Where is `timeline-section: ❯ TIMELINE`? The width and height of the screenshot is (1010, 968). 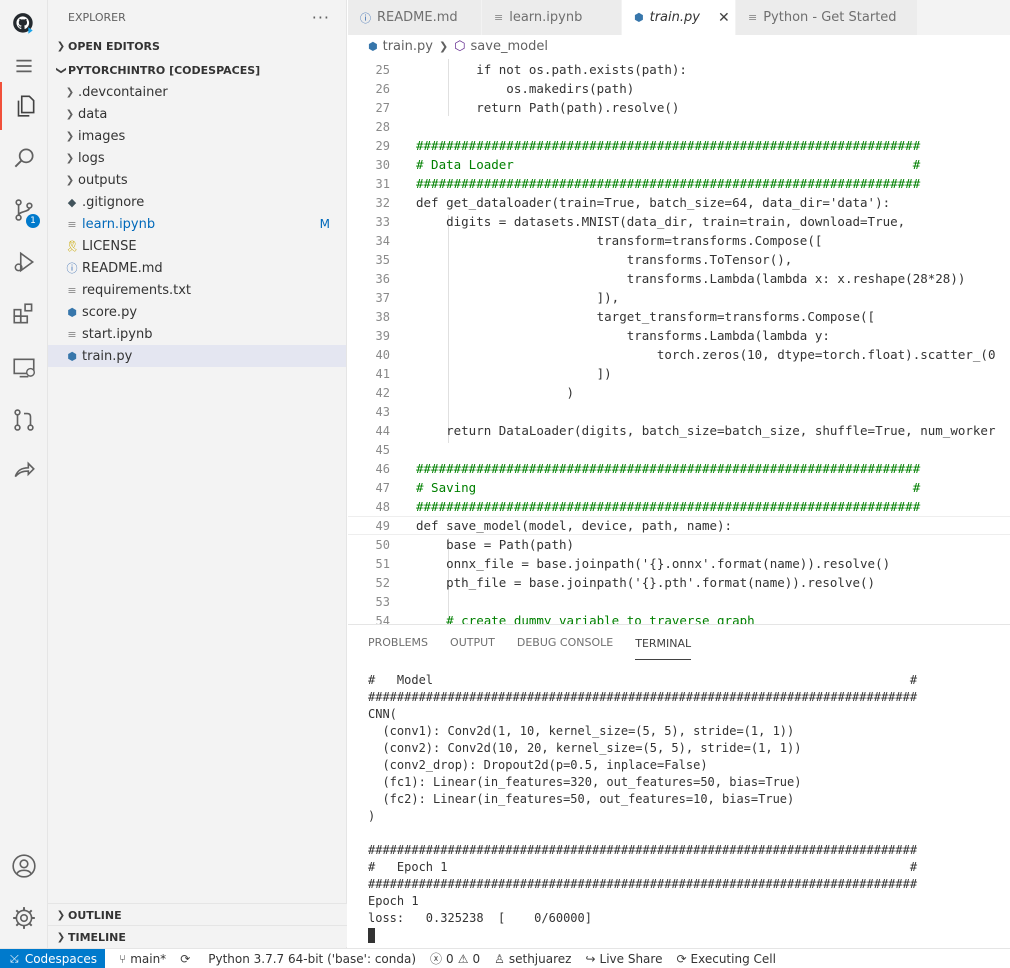 timeline-section: ❯ TIMELINE is located at coordinates (197, 936).